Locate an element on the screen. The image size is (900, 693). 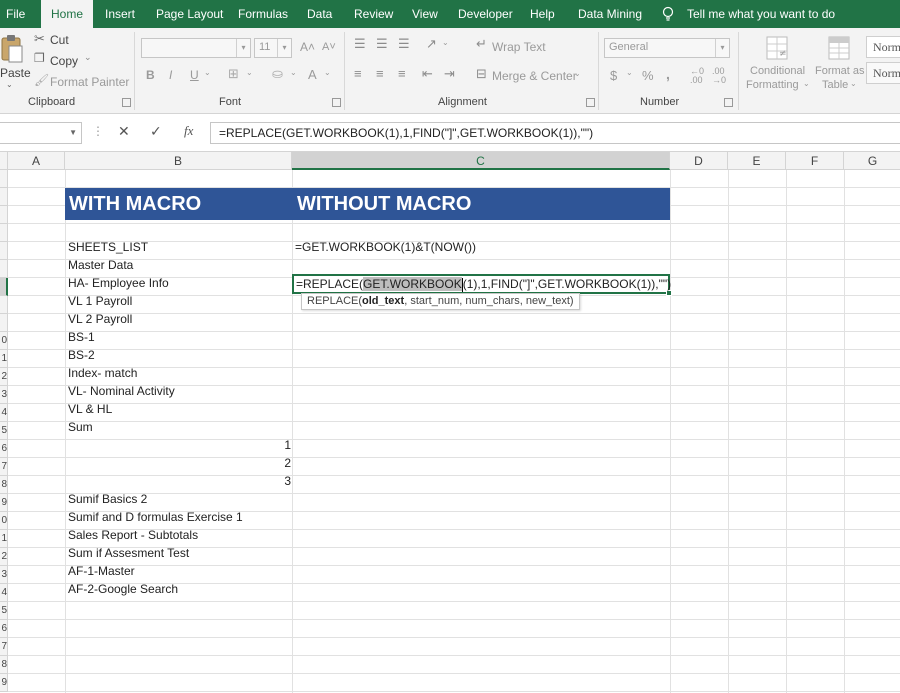
sheet-list-item: VL- Nominal Activity is located at coordinates (121, 391).